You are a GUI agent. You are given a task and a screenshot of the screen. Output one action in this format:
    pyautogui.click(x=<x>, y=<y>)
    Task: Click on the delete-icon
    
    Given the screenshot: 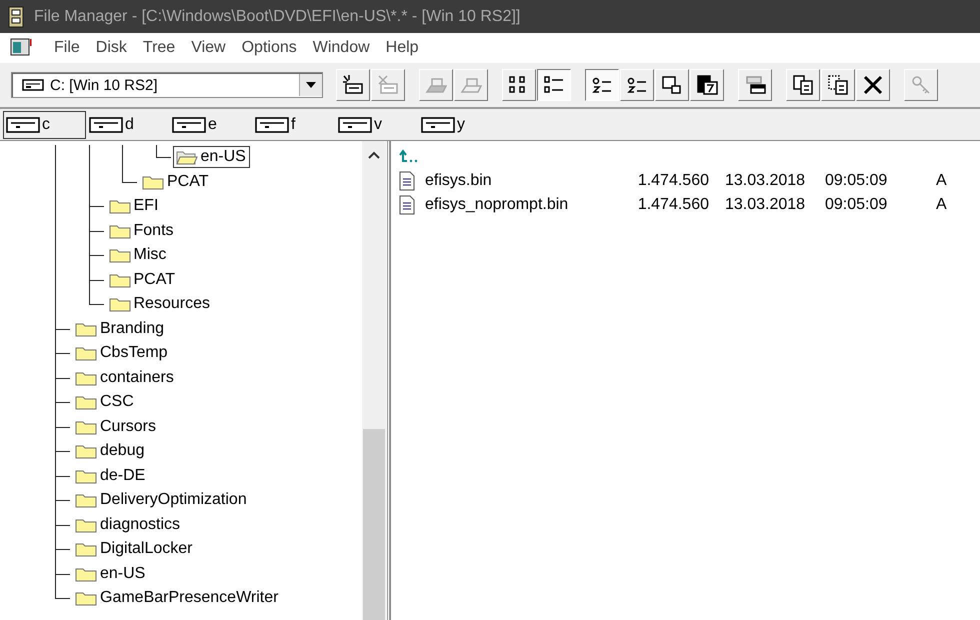 What is the action you would take?
    pyautogui.click(x=873, y=85)
    